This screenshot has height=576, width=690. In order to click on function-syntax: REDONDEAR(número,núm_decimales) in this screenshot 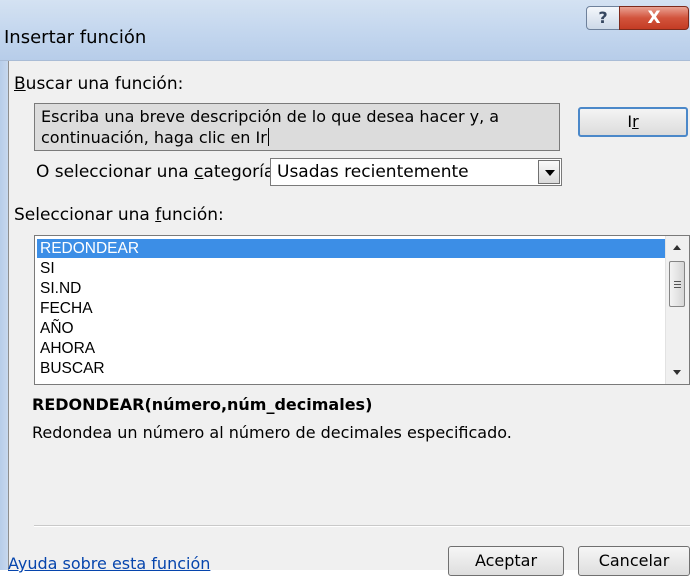, I will do `click(202, 404)`.